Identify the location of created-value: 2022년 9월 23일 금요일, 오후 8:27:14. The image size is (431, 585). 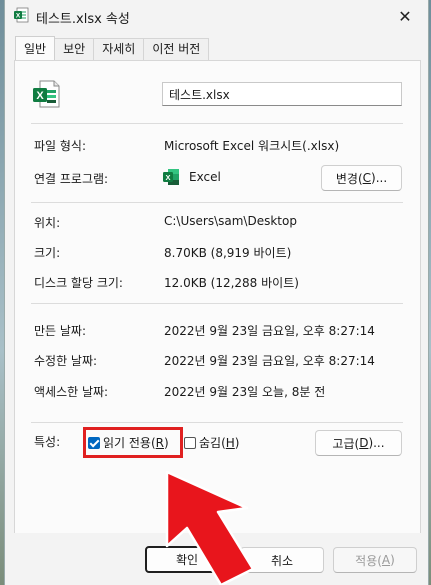
(269, 331).